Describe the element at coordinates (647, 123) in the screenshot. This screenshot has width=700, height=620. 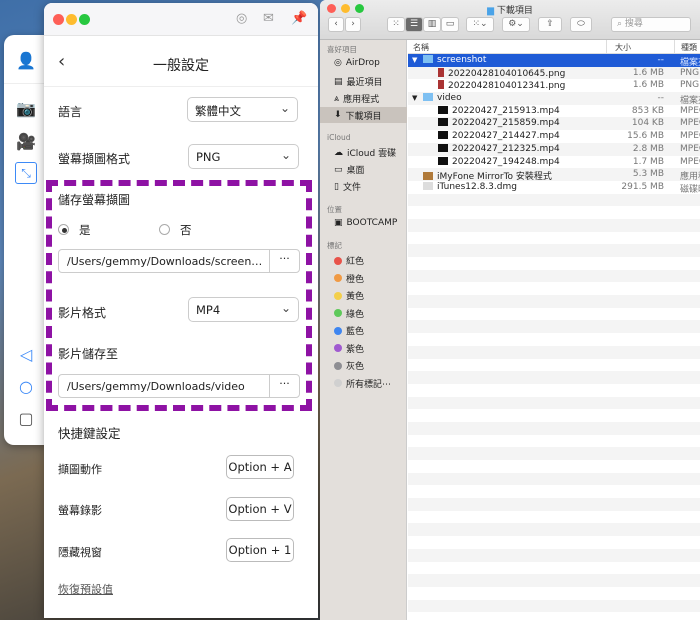
I see `file-size: 104 KB` at that location.